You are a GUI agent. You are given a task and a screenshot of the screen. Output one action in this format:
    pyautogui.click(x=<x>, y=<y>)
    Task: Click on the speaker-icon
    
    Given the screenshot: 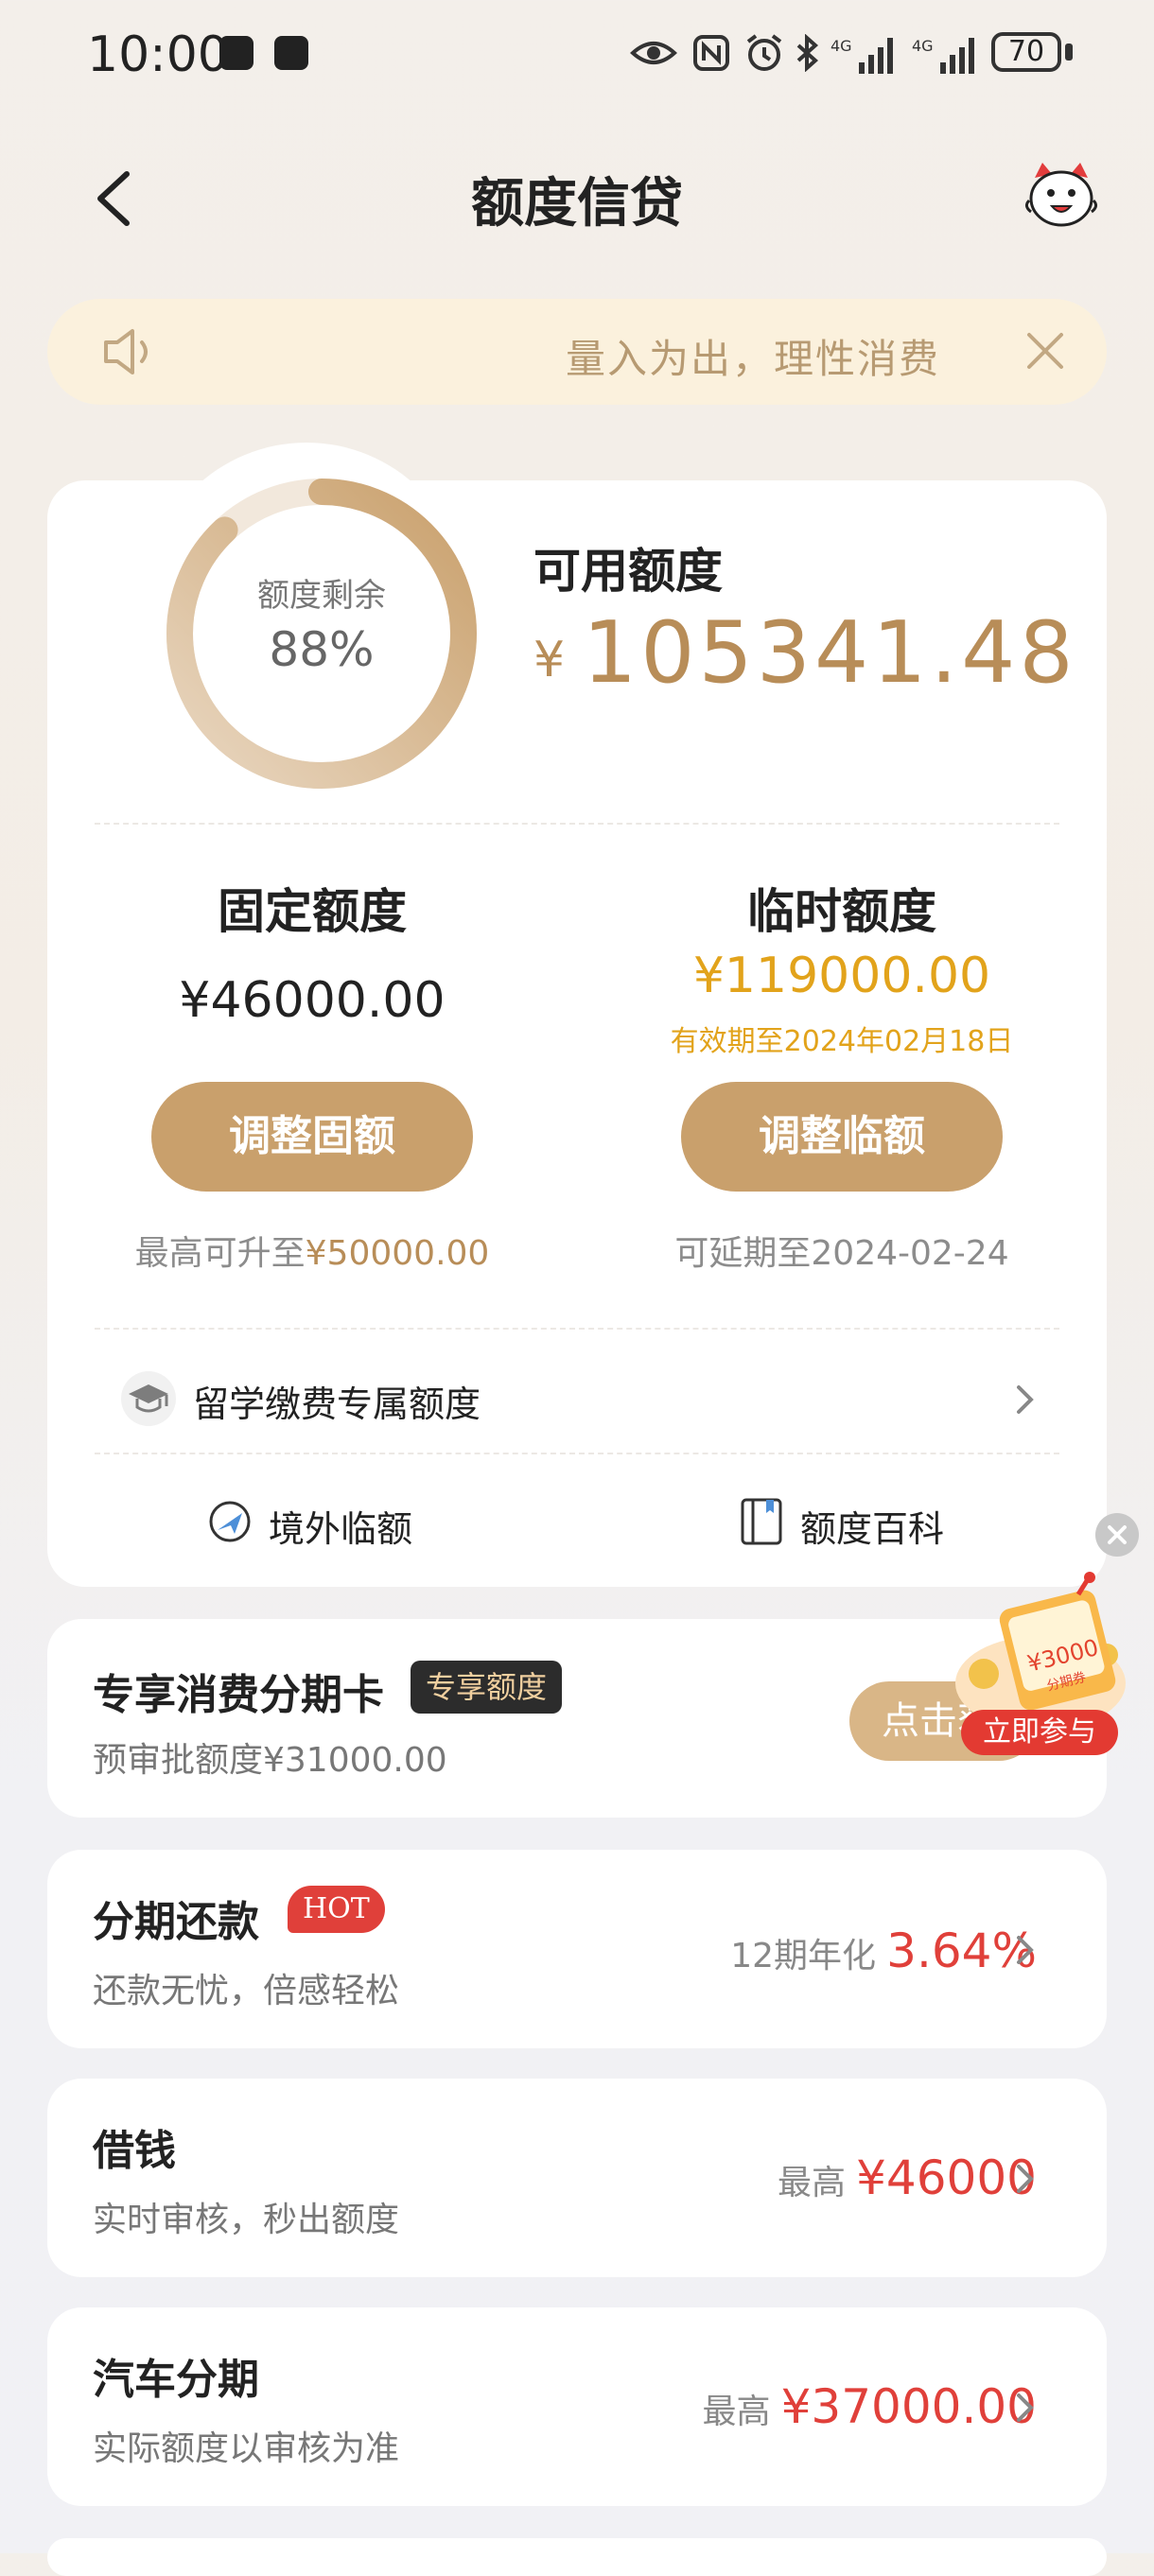 What is the action you would take?
    pyautogui.click(x=128, y=351)
    